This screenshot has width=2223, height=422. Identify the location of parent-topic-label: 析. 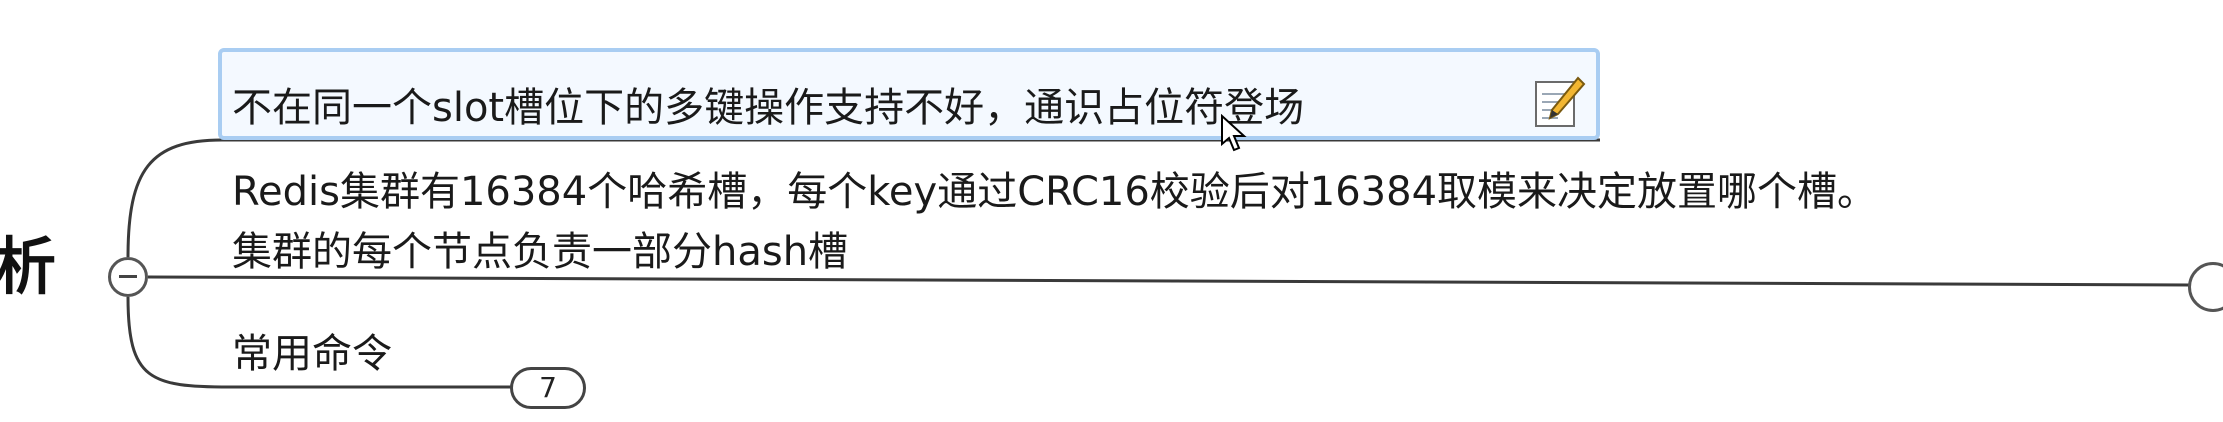
(28, 267).